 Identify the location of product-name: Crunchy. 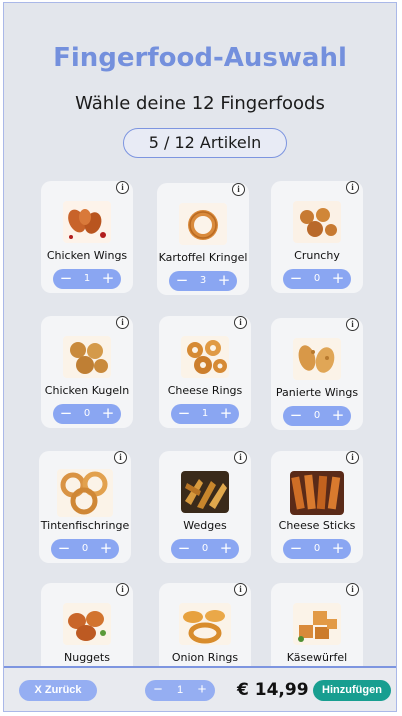
(317, 255).